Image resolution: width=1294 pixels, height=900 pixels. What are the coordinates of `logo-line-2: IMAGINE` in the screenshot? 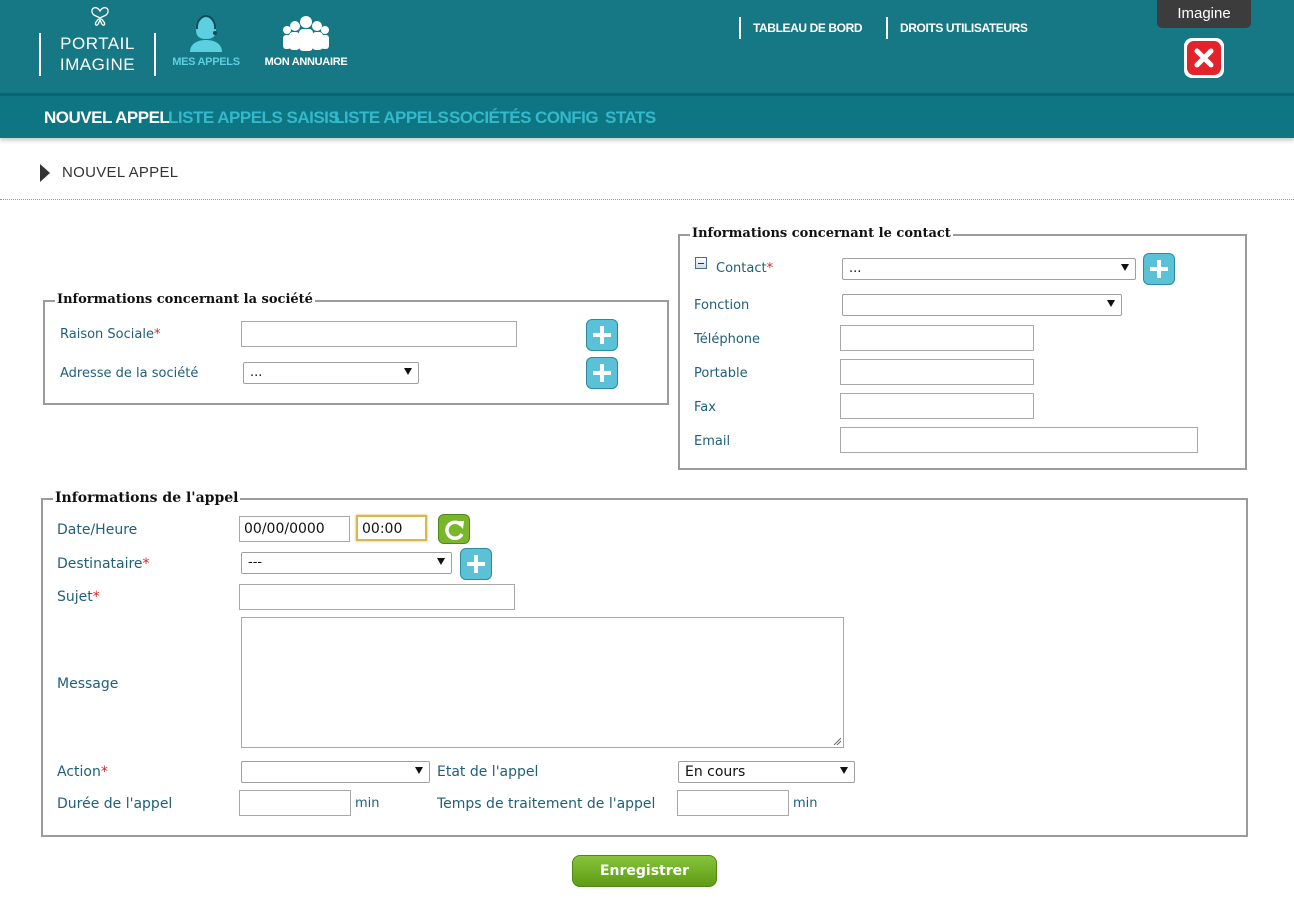 It's located at (97, 64).